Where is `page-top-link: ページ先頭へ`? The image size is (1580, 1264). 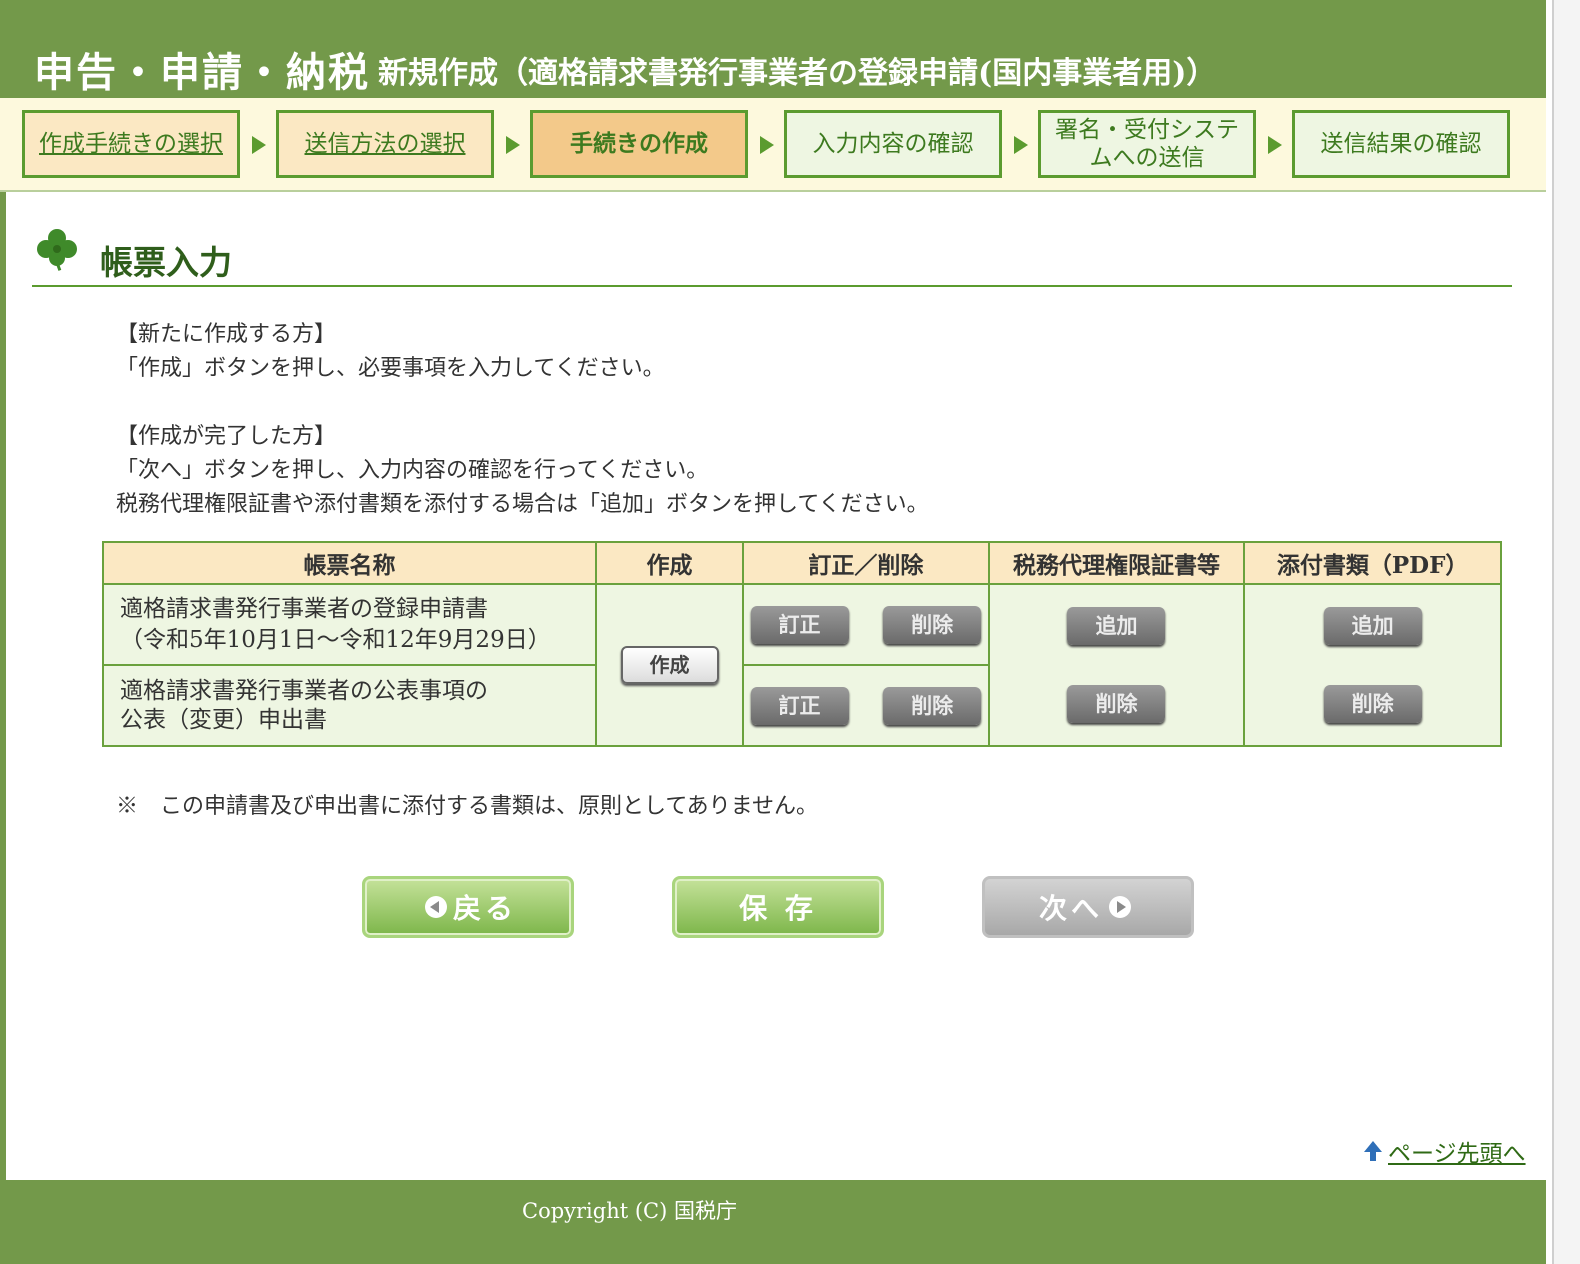
page-top-link: ページ先頭へ is located at coordinates (1444, 1151).